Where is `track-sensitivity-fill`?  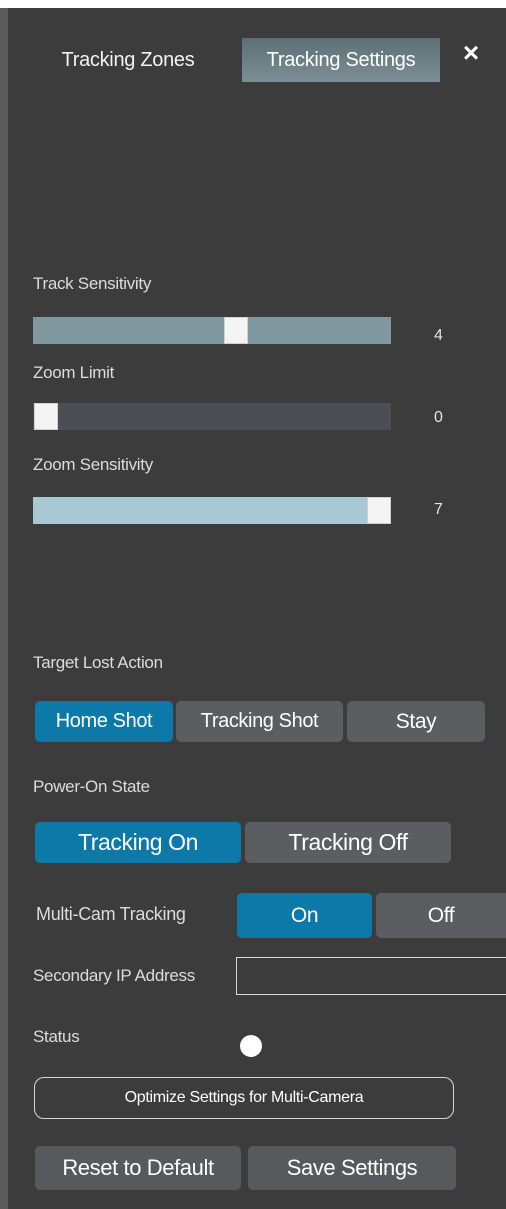
track-sensitivity-fill is located at coordinates (212, 330).